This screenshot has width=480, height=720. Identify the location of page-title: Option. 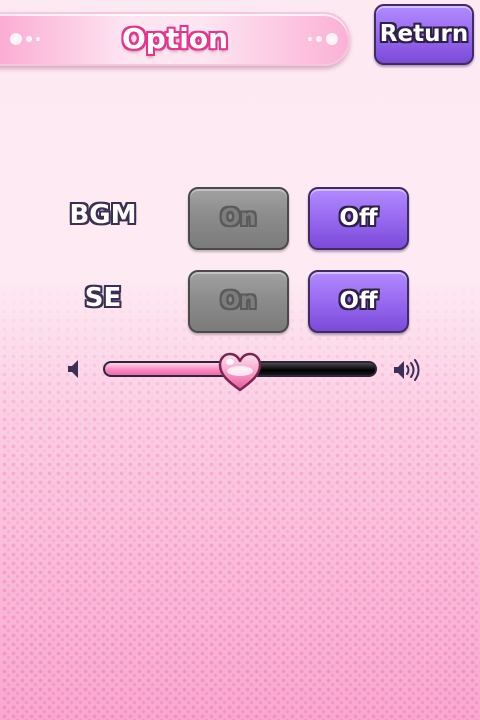
(175, 38).